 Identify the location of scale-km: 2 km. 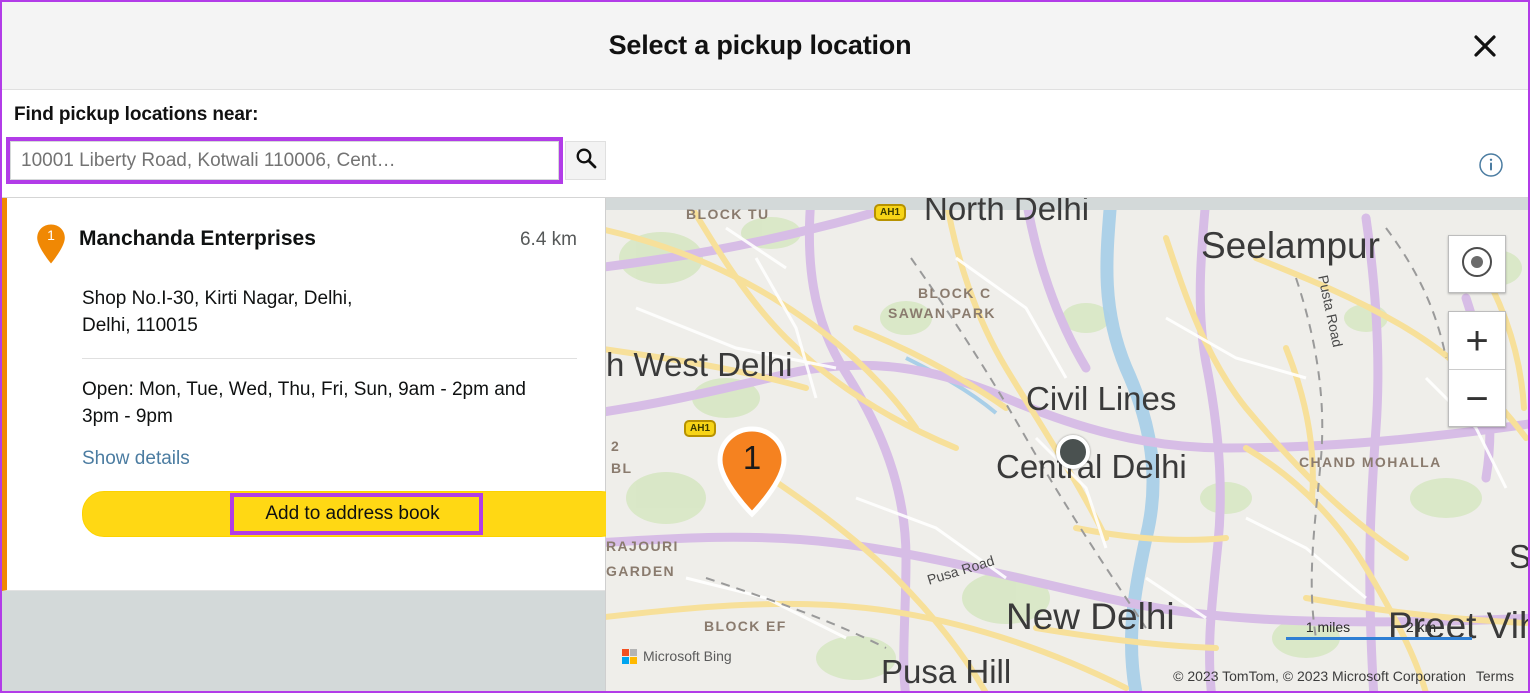
(1421, 629).